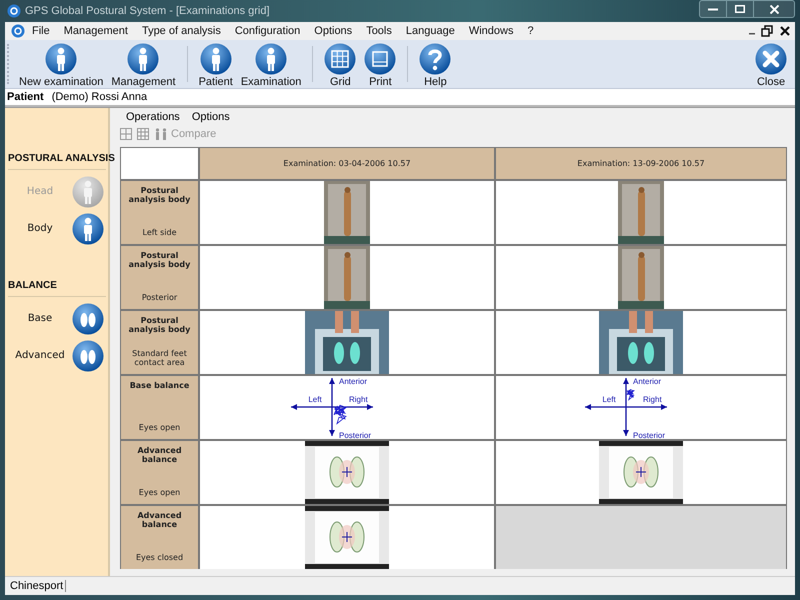 This screenshot has width=800, height=600. What do you see at coordinates (32, 285) in the screenshot?
I see `section-heading: BALANCE` at bounding box center [32, 285].